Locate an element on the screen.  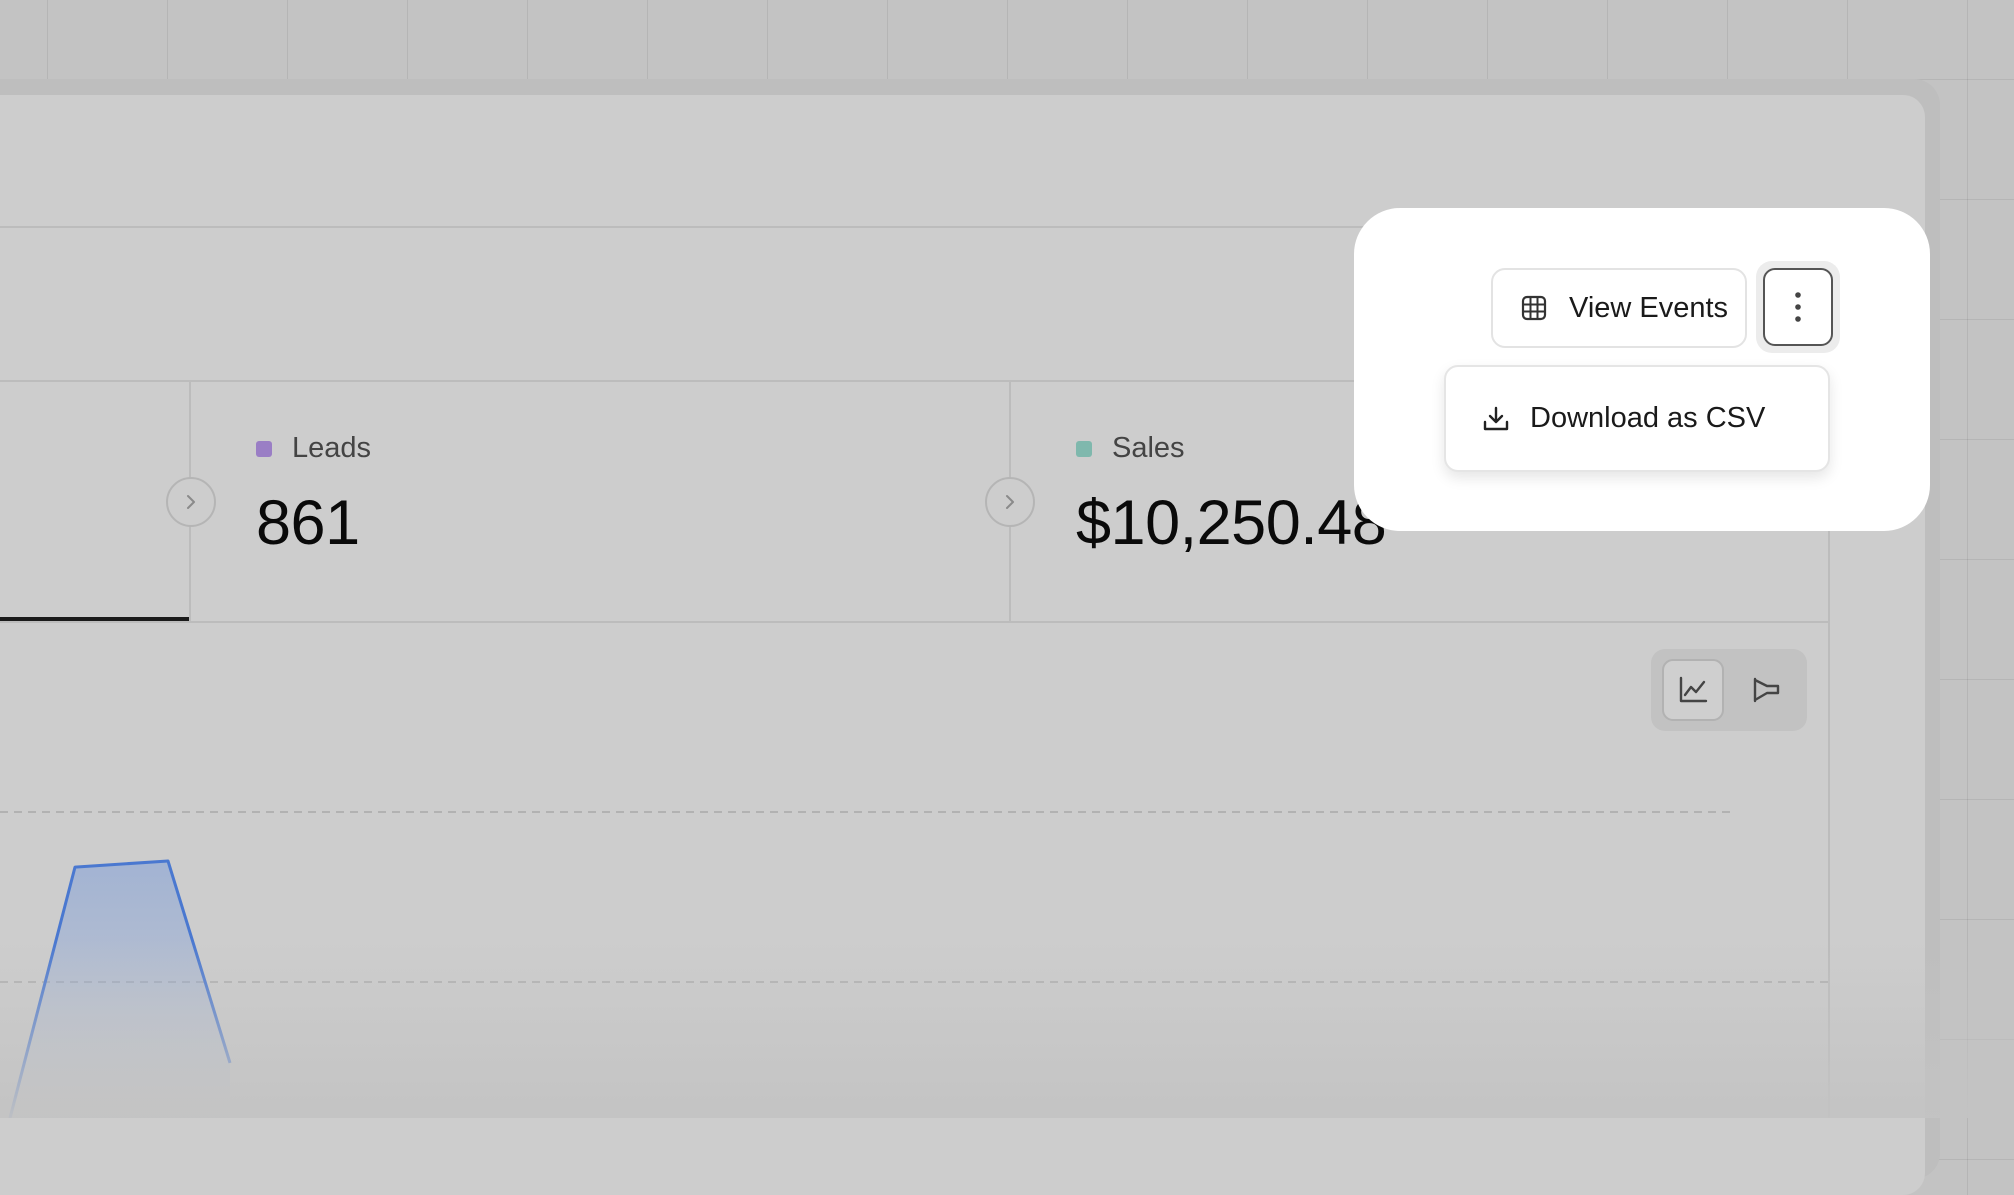
download-csv-menu-item: Download as CSV is located at coordinates (1647, 418).